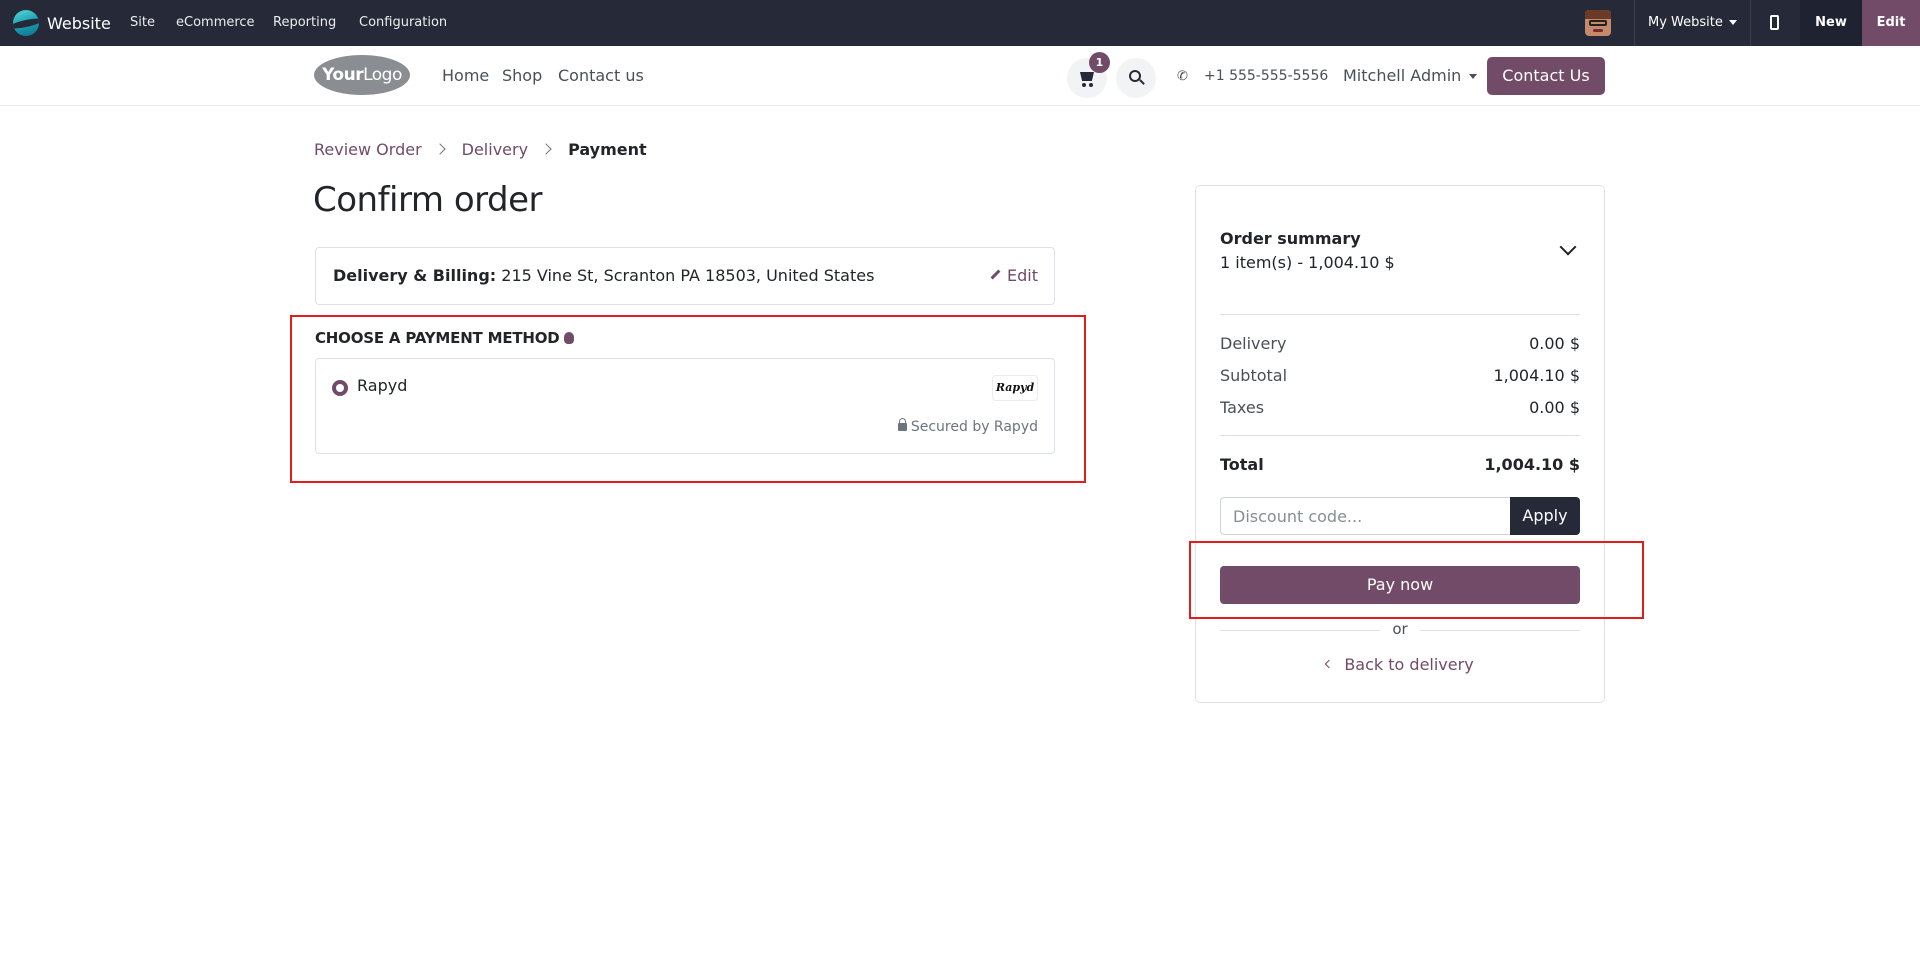 The height and width of the screenshot is (966, 1920). I want to click on menu-site: Site, so click(142, 23).